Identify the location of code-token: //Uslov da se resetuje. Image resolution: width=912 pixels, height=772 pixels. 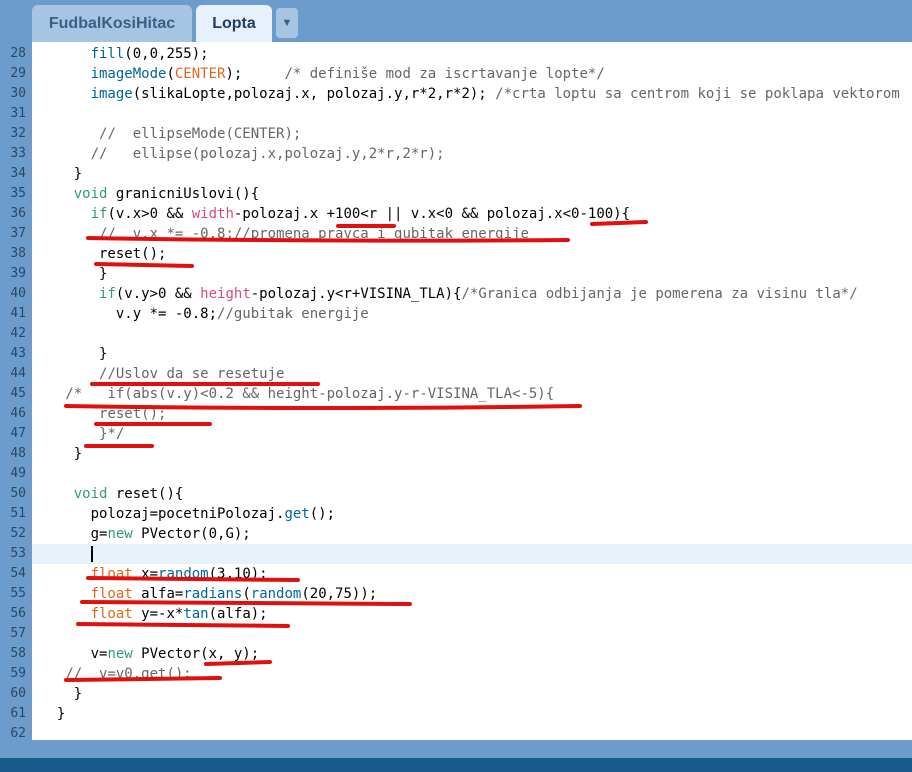
(192, 374).